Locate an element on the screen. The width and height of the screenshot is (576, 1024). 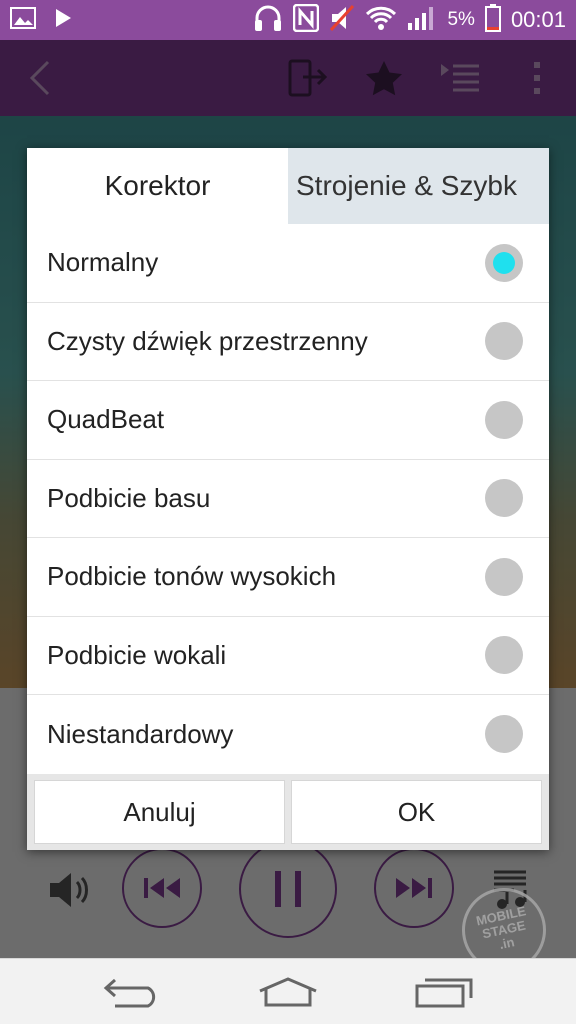
signal-icon is located at coordinates (422, 20).